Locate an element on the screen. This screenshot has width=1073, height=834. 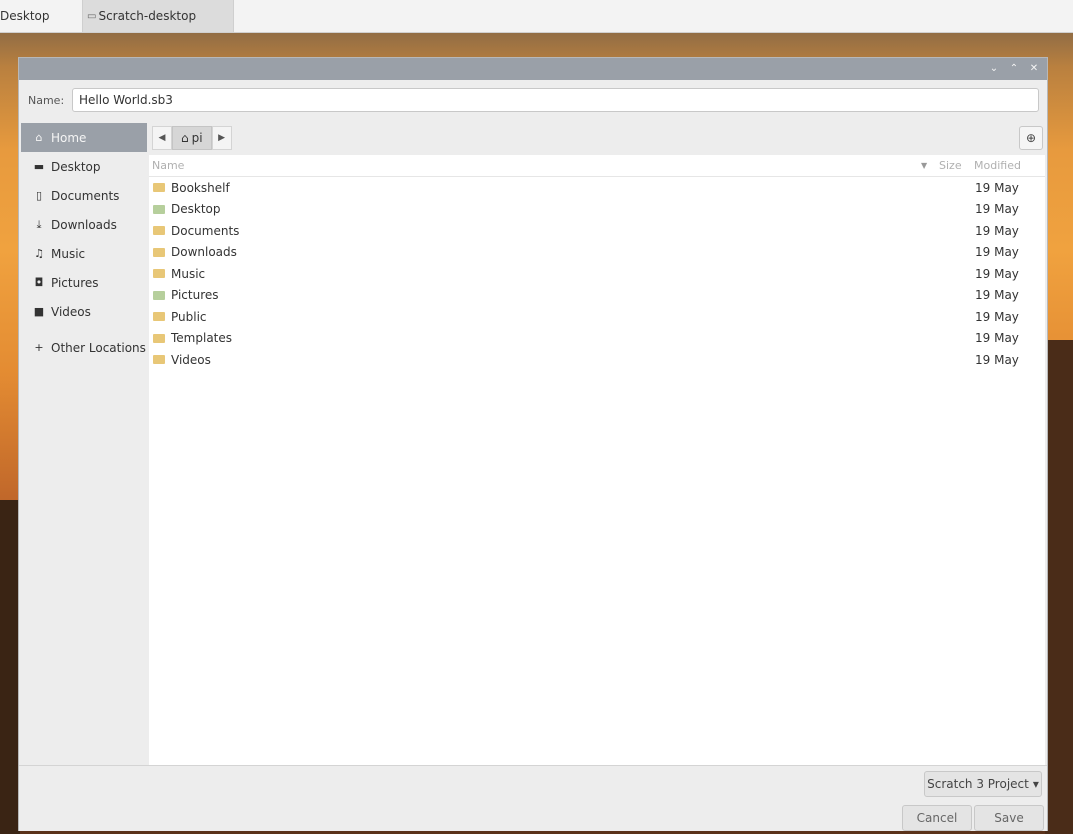
sidebar-item-label: Downloads is located at coordinates (84, 224).